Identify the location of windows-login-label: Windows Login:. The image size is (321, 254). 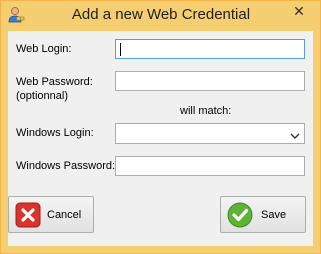
(55, 133).